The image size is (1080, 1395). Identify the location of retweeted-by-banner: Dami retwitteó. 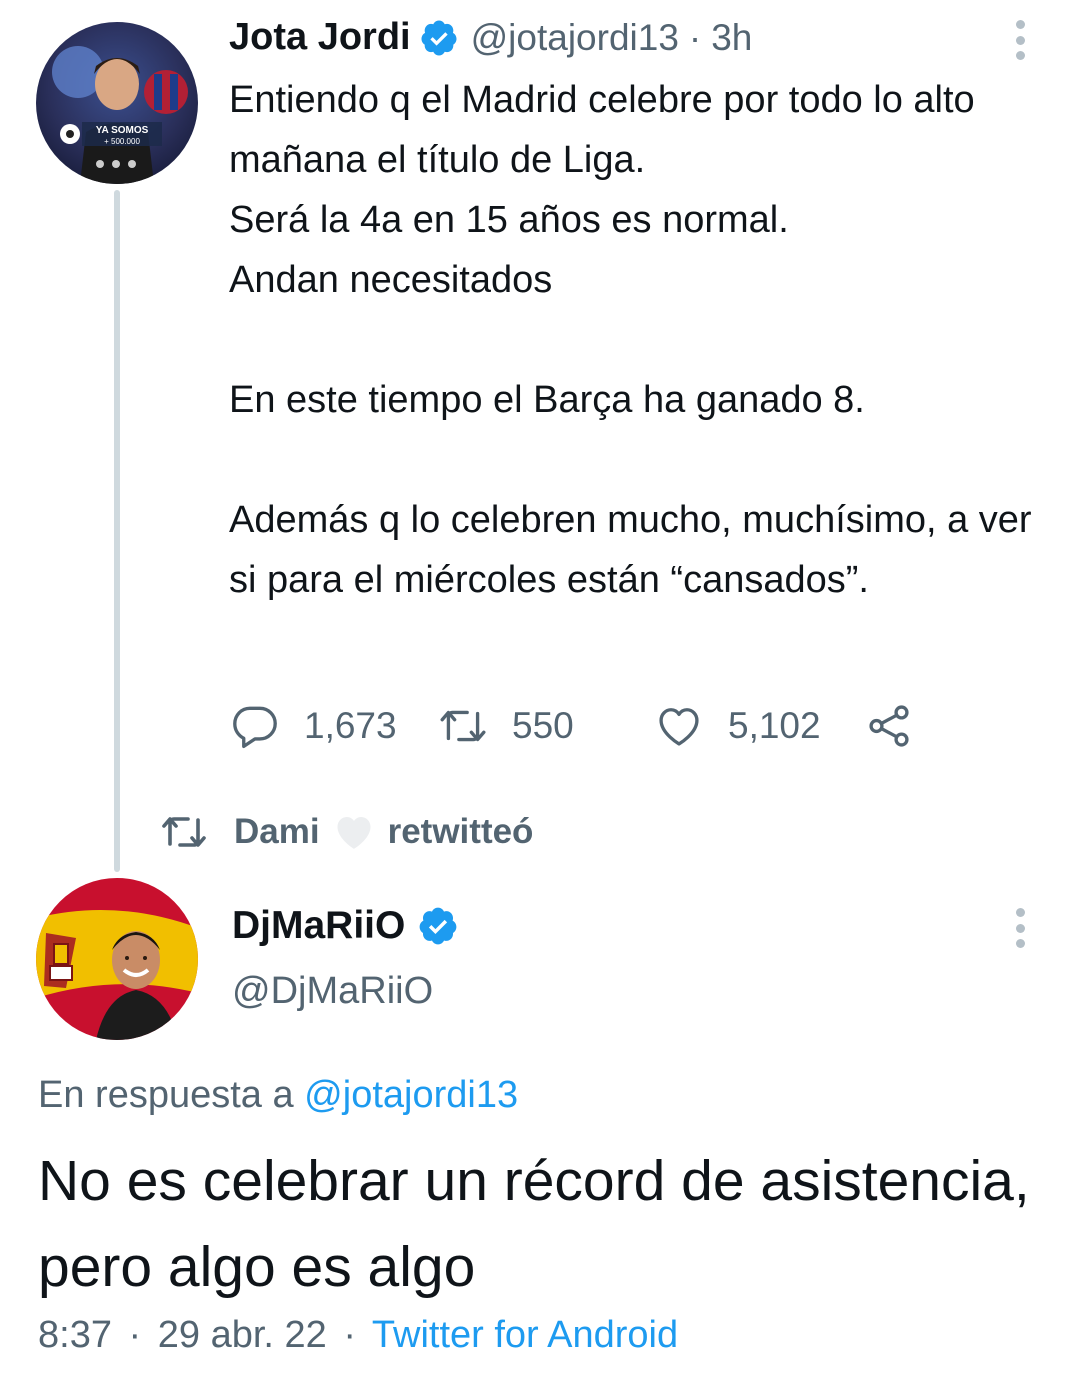
(346, 832).